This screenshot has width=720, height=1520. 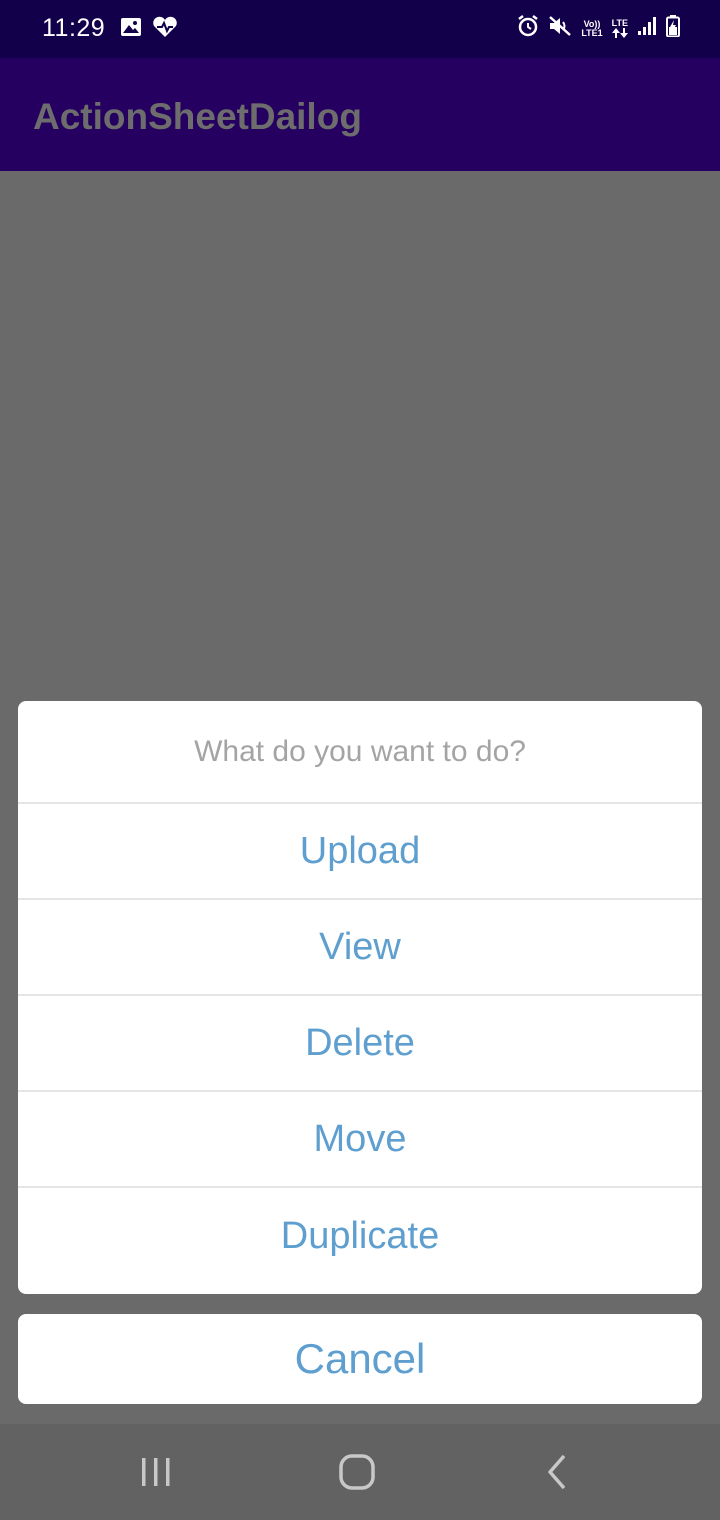 What do you see at coordinates (360, 29) in the screenshot?
I see `status-bar: 11:29 Vo)) LTE1 LTE` at bounding box center [360, 29].